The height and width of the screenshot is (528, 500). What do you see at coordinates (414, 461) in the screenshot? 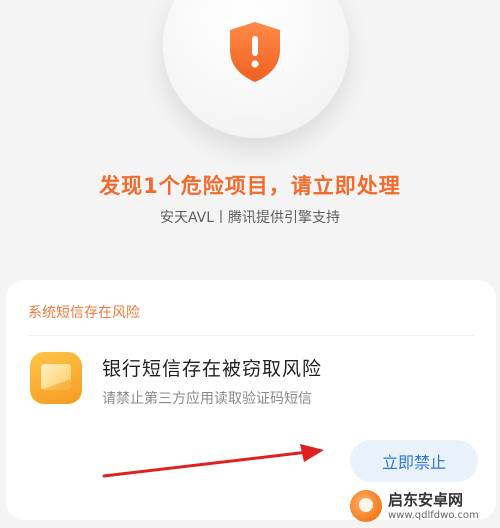
I see `forbid-now-button: 立即禁止` at bounding box center [414, 461].